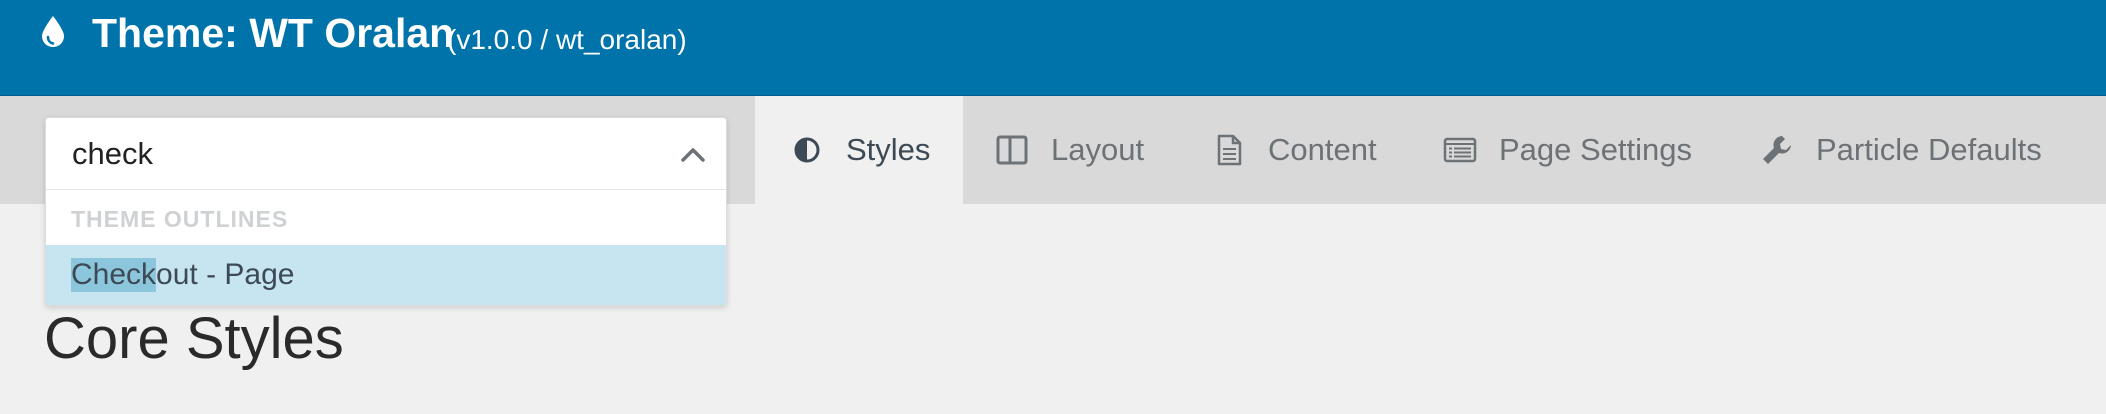  Describe the element at coordinates (693, 154) in the screenshot. I see `chevron-up-icon` at that location.